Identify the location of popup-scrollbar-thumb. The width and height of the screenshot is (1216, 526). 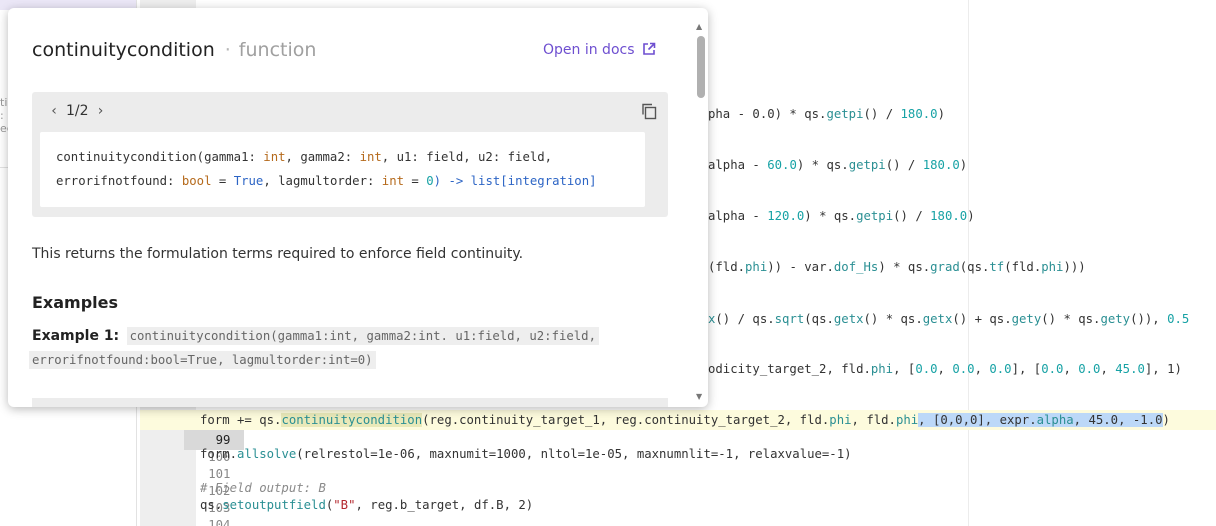
(701, 67).